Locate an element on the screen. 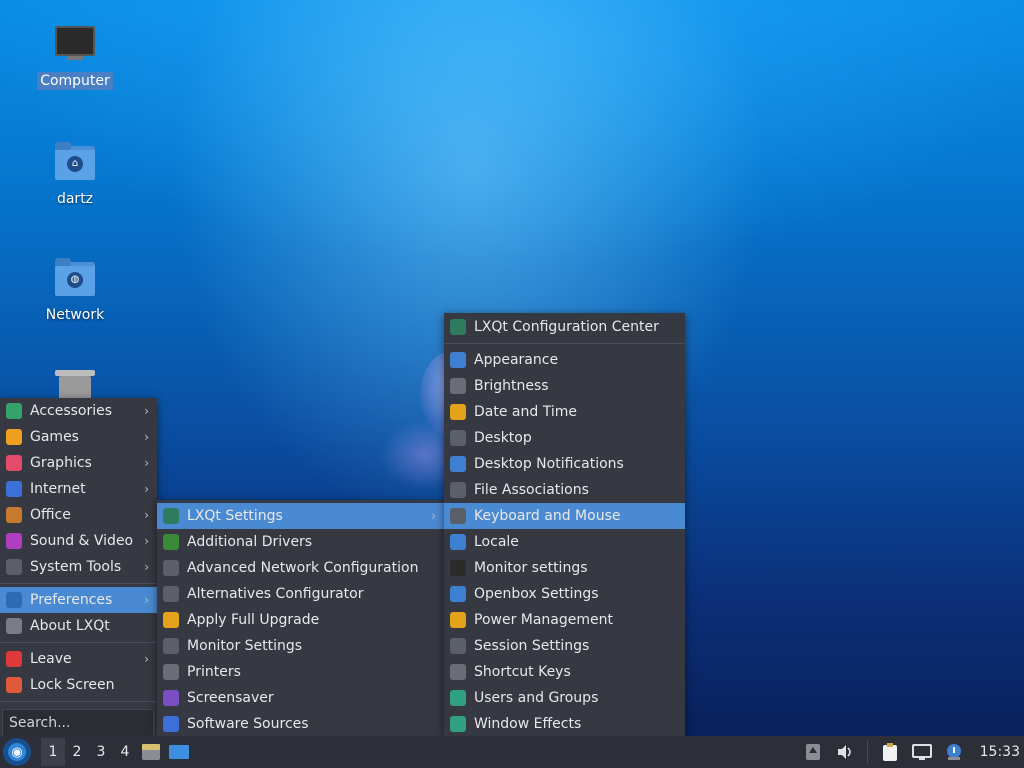  lxqt-settings-menu-item-label: LXQt Configuration Center is located at coordinates (566, 327).